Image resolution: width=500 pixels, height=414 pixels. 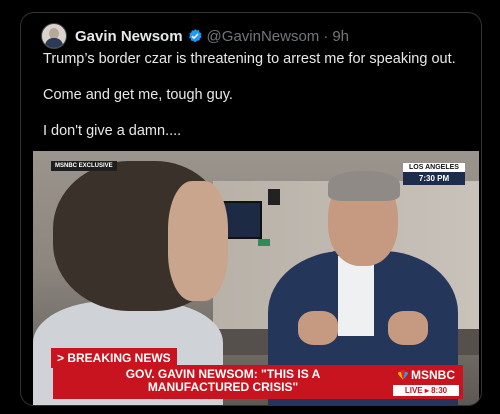 What do you see at coordinates (223, 387) in the screenshot?
I see `headline-line-2: MANUFACTURED CRISIS"` at bounding box center [223, 387].